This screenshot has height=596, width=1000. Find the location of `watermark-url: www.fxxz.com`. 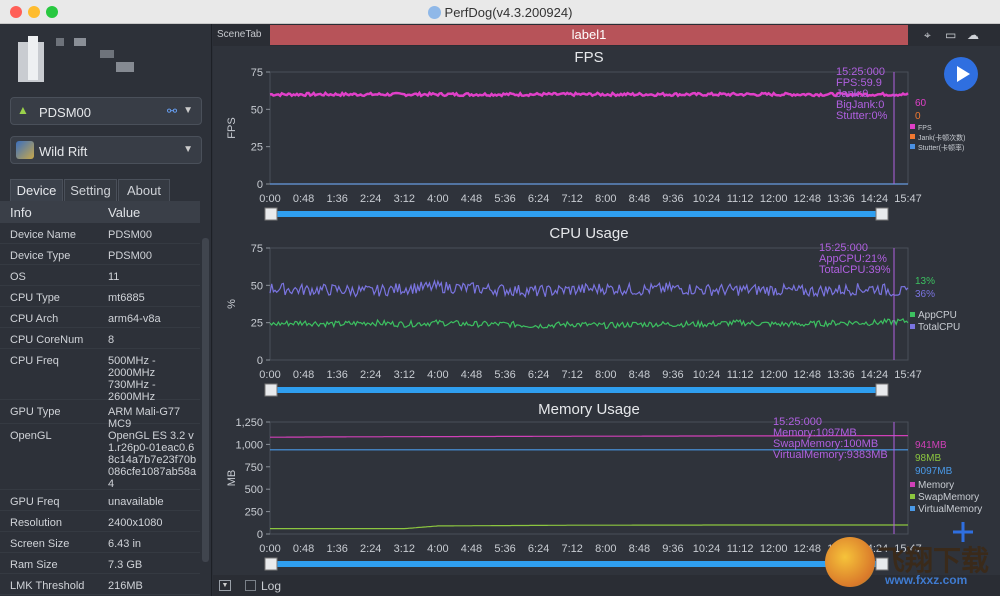

watermark-url: www.fxxz.com is located at coordinates (926, 580).